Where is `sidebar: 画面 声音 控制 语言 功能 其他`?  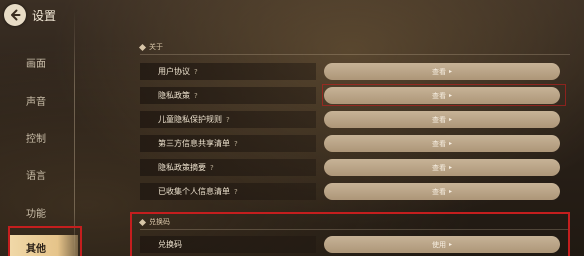
sidebar: 画面 声音 控制 语言 功能 其他 is located at coordinates (40, 133).